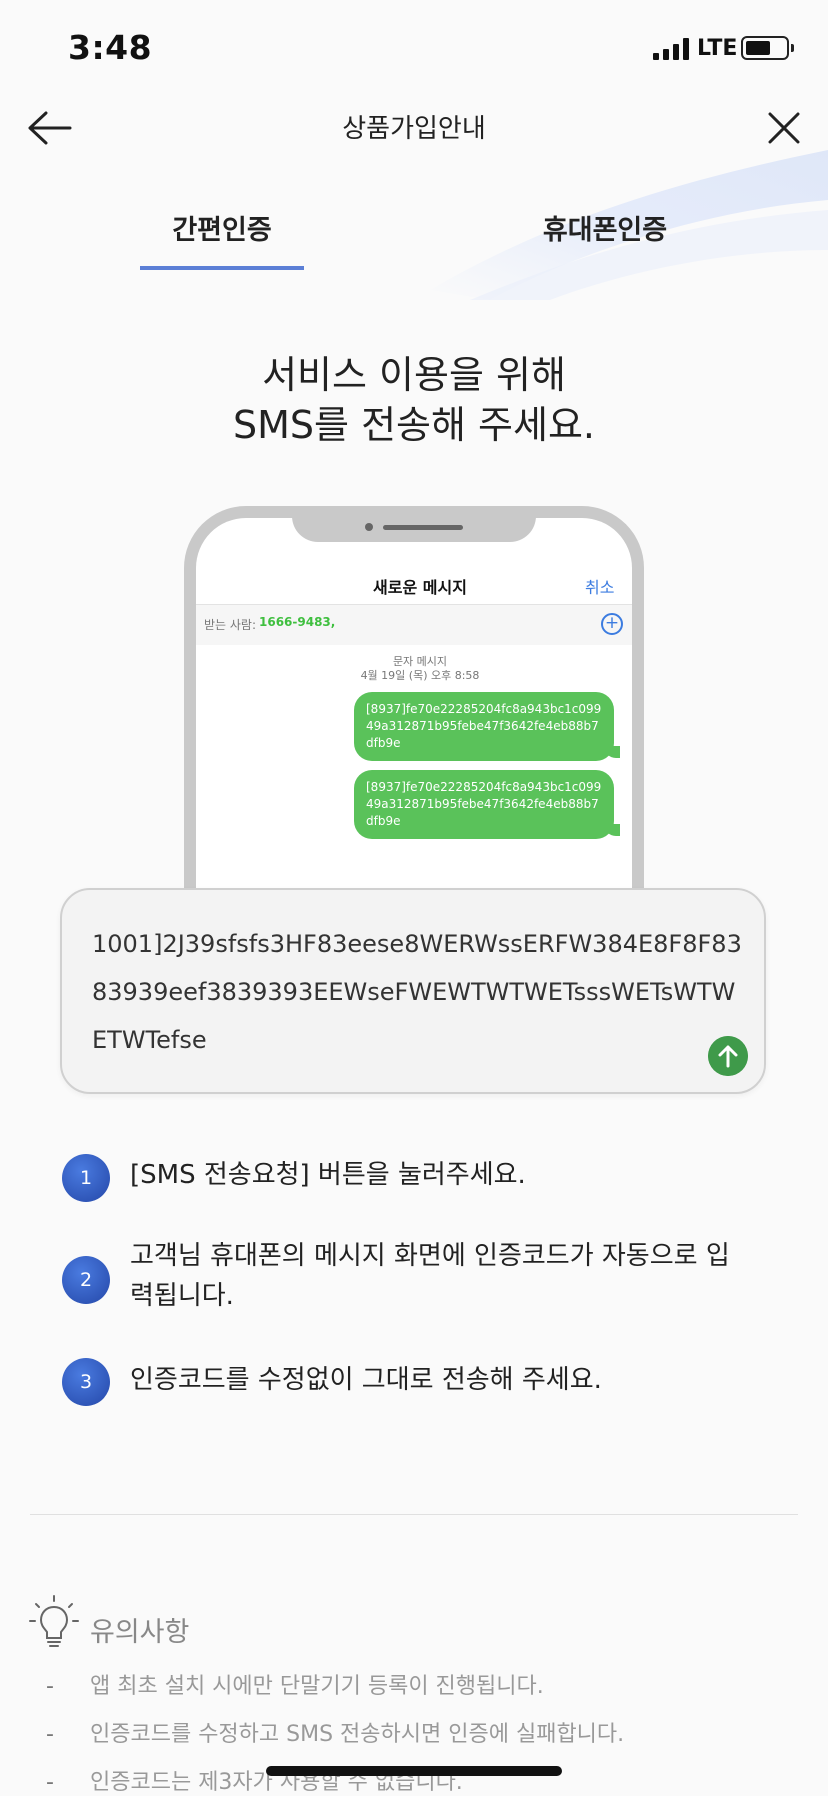 This screenshot has width=828, height=1796. Describe the element at coordinates (414, 400) in the screenshot. I see `headline: 서비스 이용을 위해 SMS를 전송해 주세요.` at that location.